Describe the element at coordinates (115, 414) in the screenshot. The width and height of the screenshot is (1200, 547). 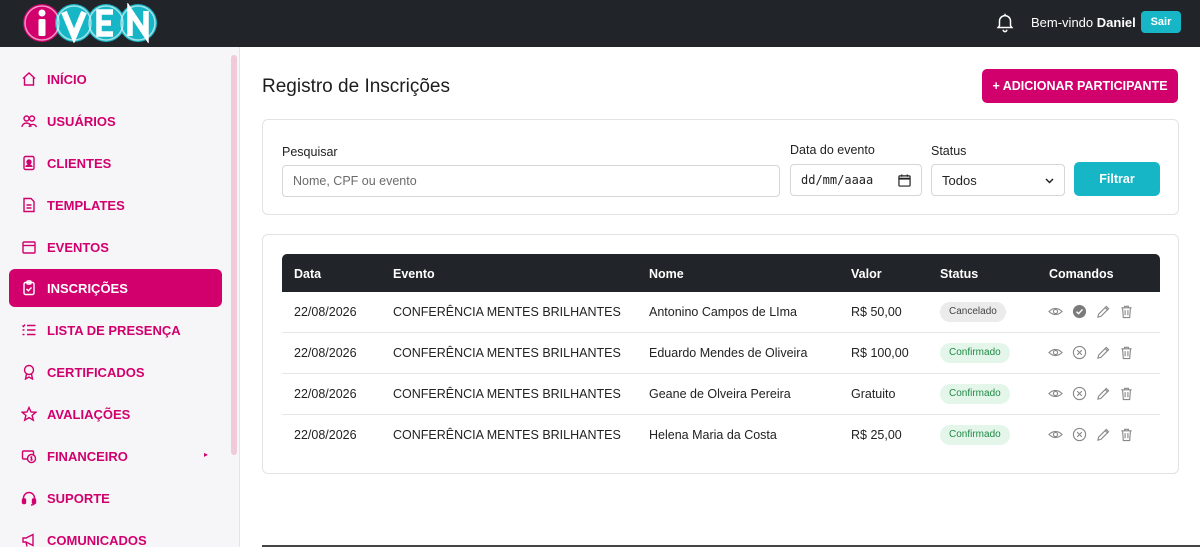
I see `sidebar-item-avaliacoes: AVALIAÇÕES` at that location.